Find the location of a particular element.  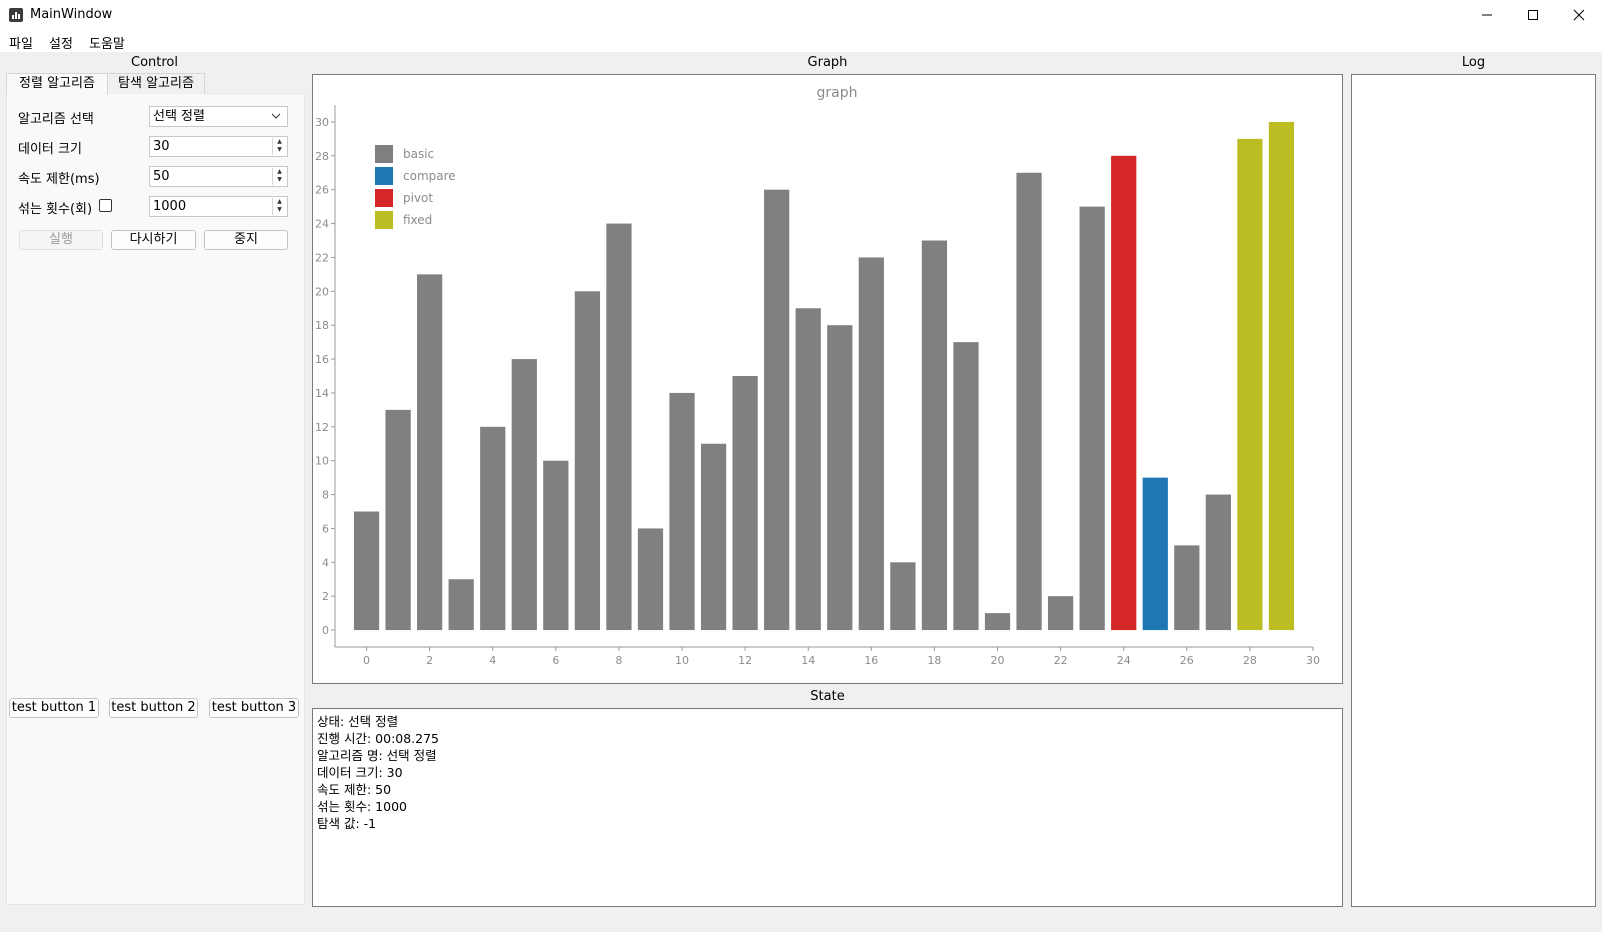

graph-header: Graph is located at coordinates (827, 62).